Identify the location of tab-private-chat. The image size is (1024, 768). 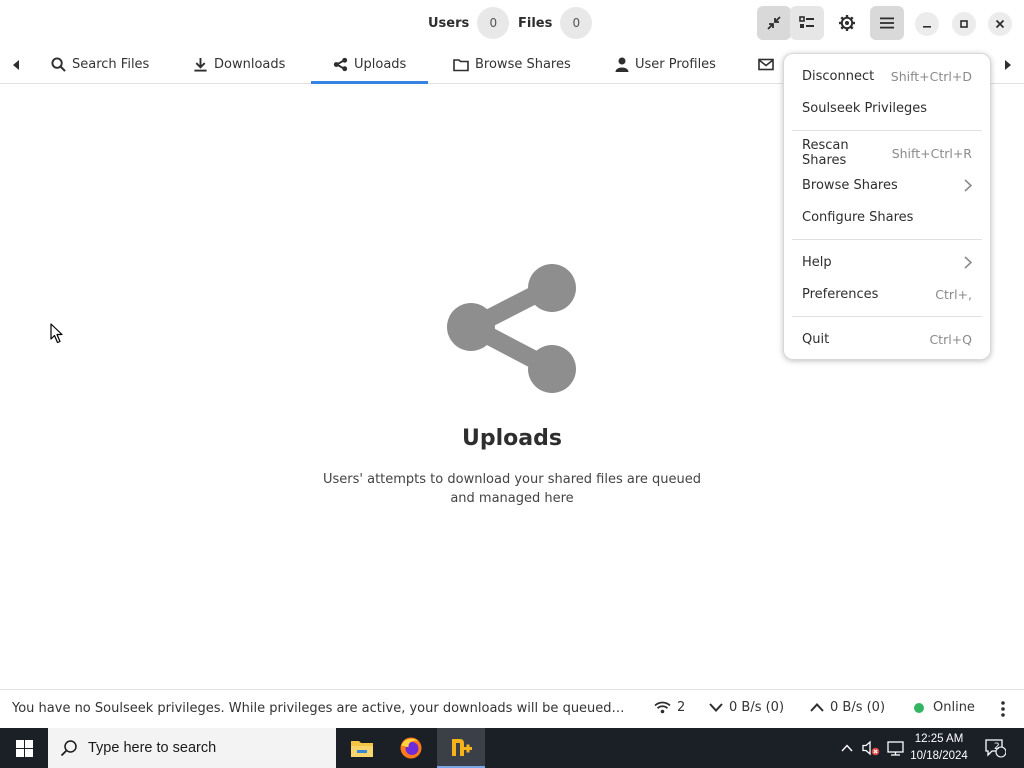
(766, 64).